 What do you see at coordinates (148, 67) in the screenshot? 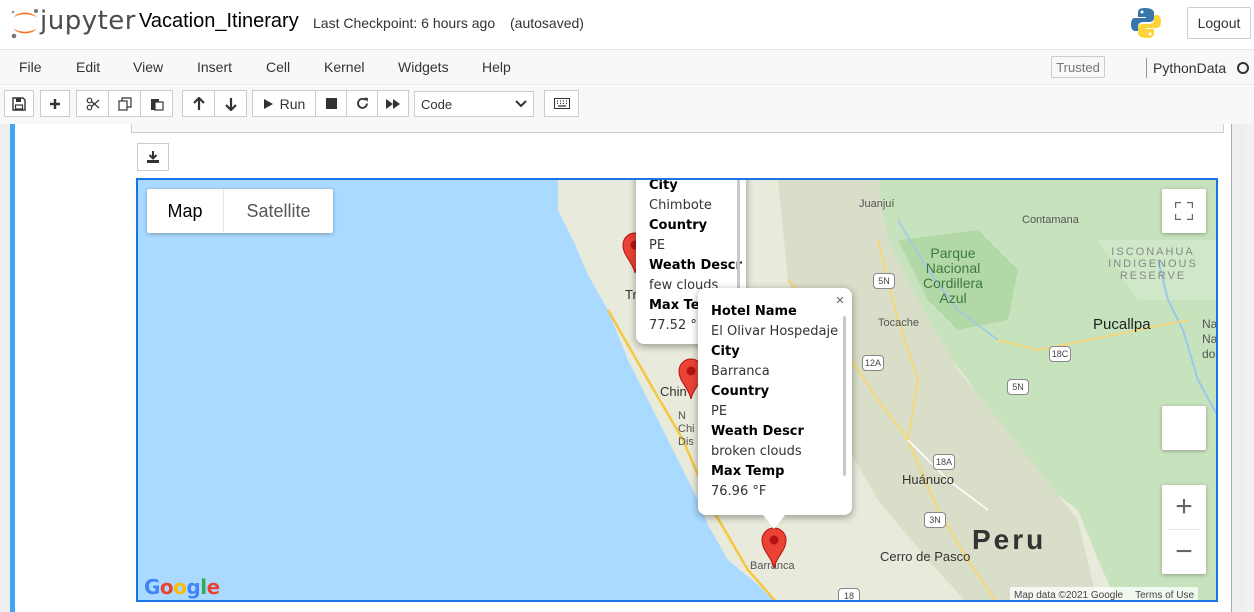
I see `menu-view: View` at bounding box center [148, 67].